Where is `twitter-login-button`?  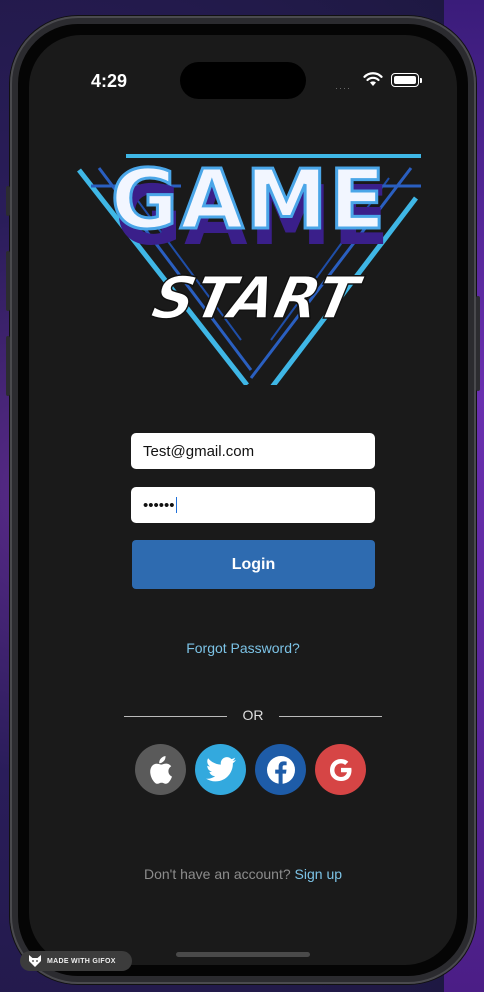
twitter-login-button is located at coordinates (220, 769).